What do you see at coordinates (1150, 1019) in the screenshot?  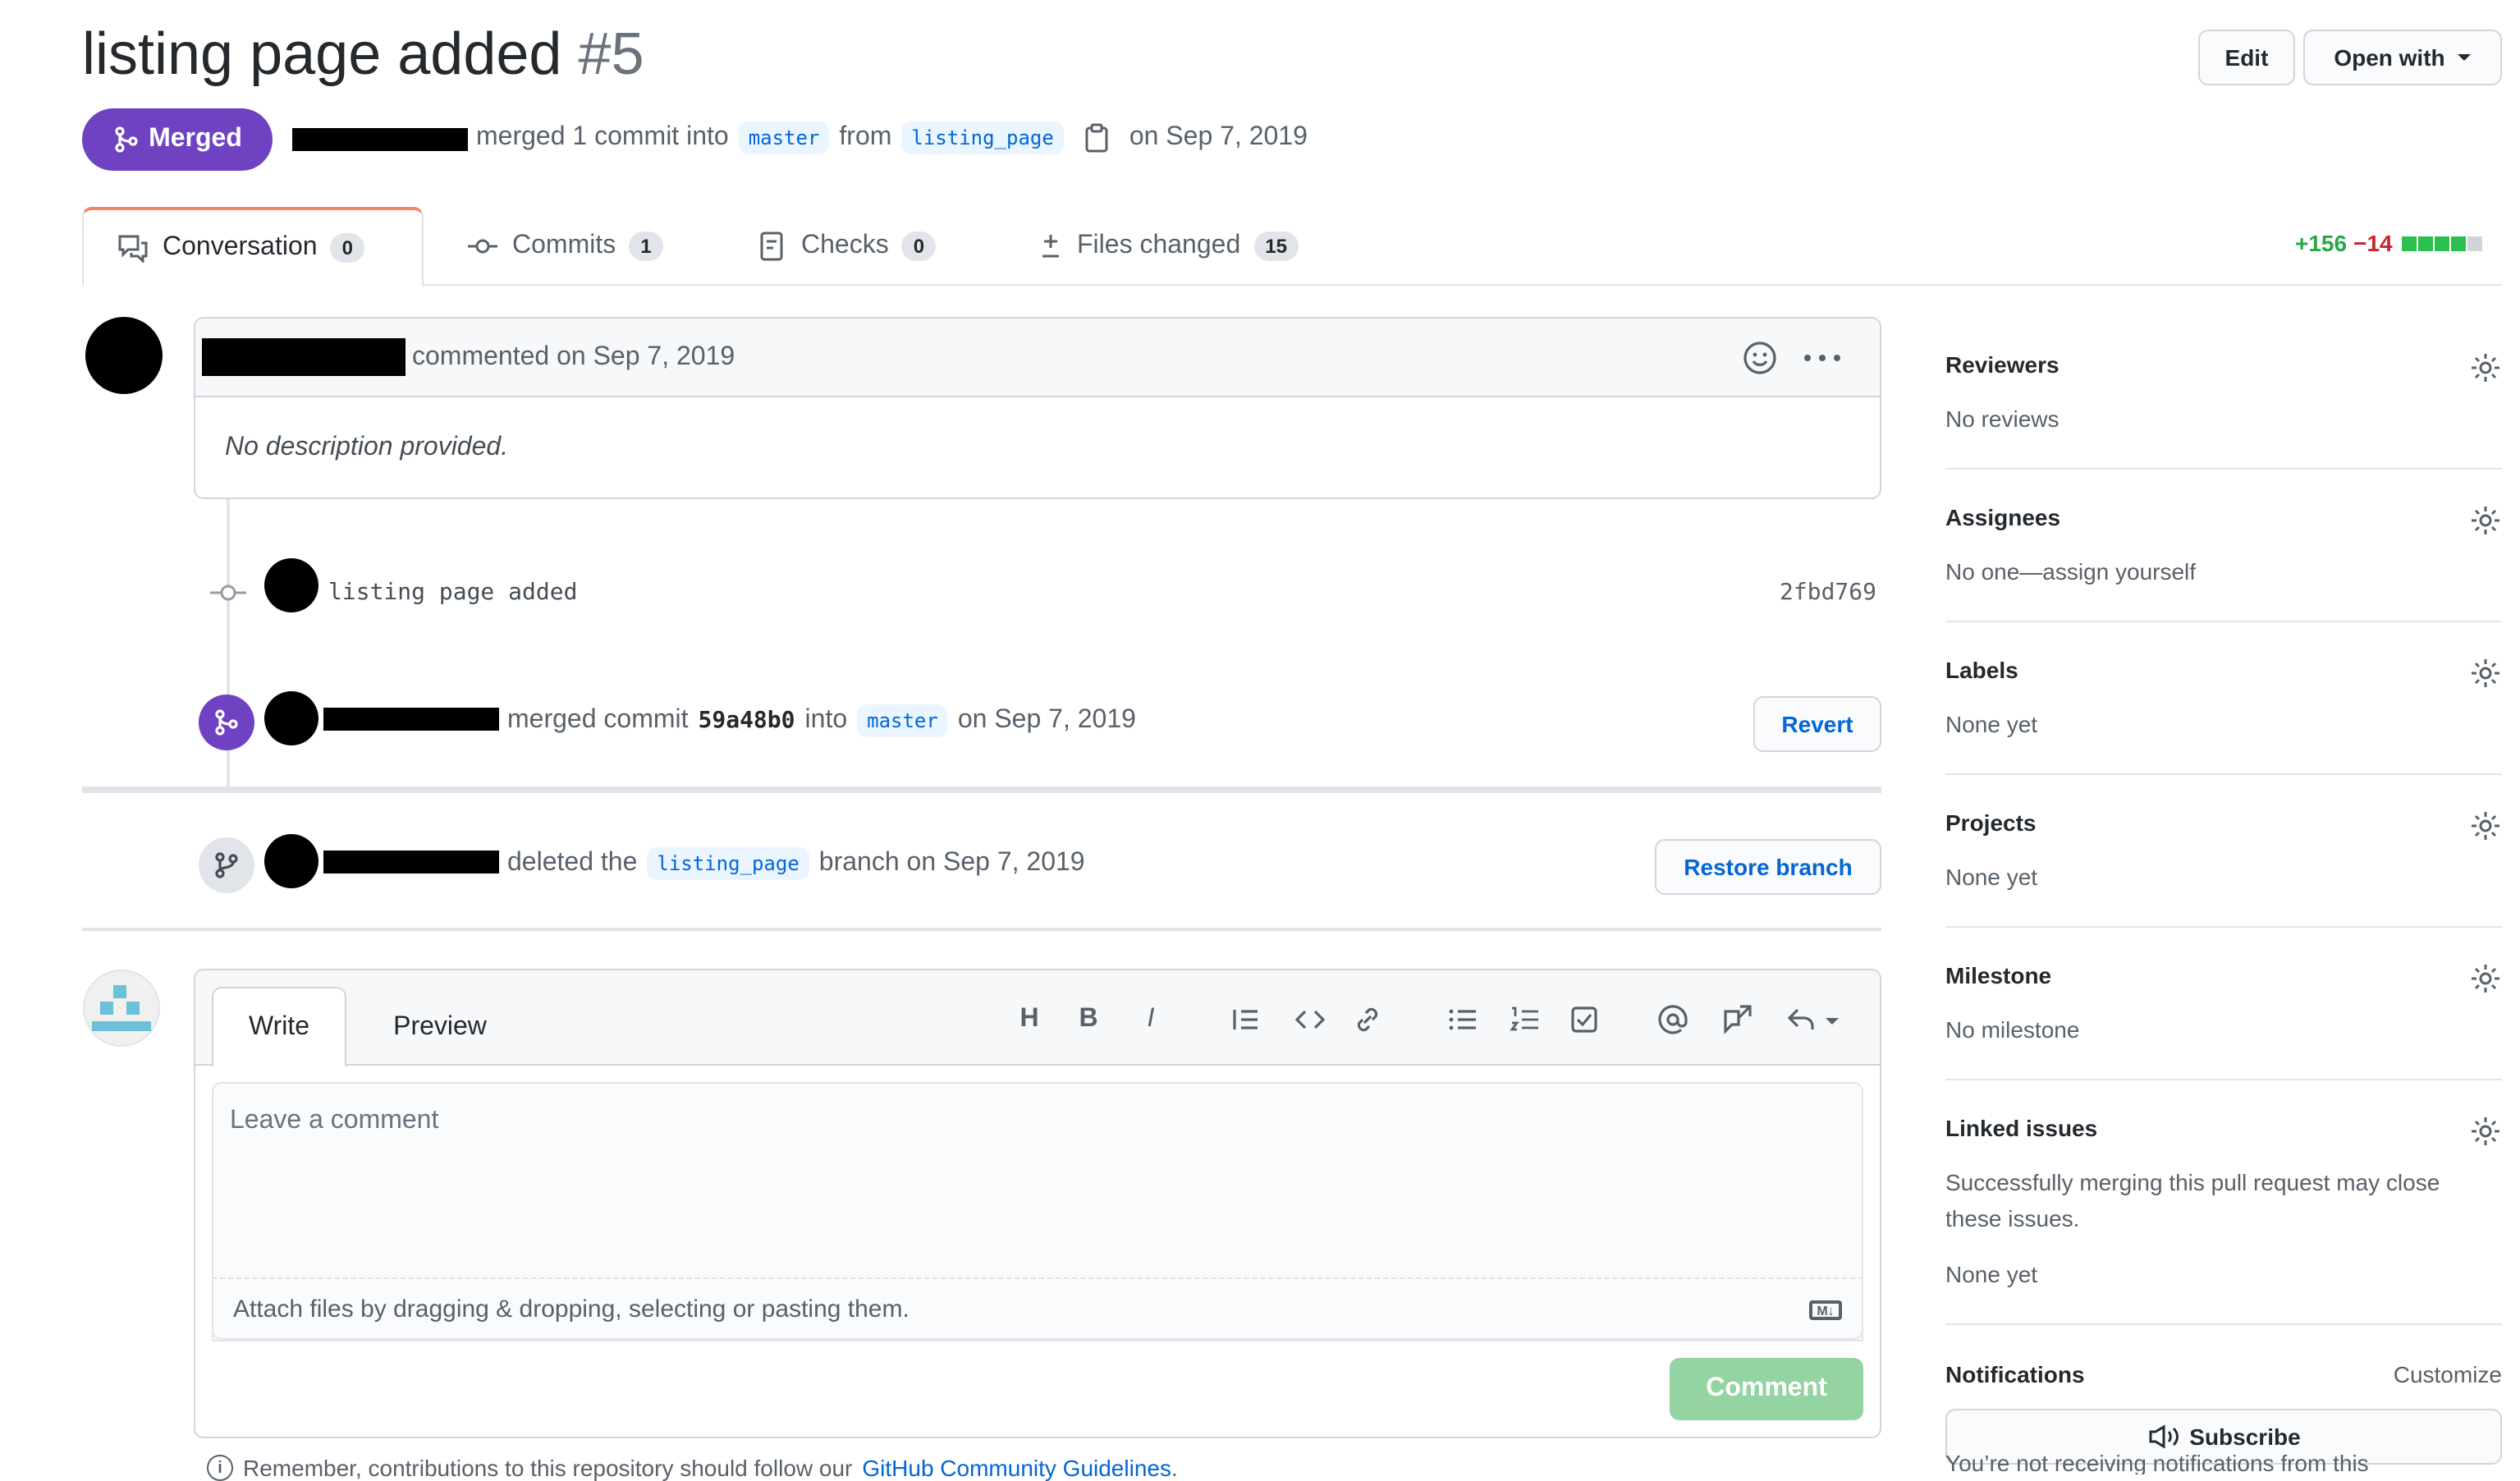 I see `italic-icon: I` at bounding box center [1150, 1019].